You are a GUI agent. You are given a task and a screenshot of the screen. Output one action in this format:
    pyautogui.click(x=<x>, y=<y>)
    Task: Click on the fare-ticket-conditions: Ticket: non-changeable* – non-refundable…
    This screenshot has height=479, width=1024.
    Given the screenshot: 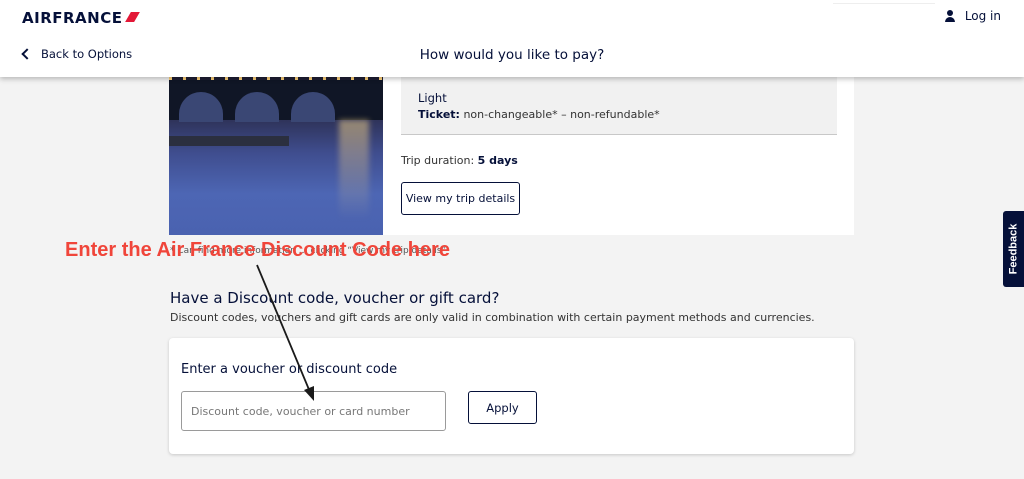 What is the action you would take?
    pyautogui.click(x=539, y=114)
    